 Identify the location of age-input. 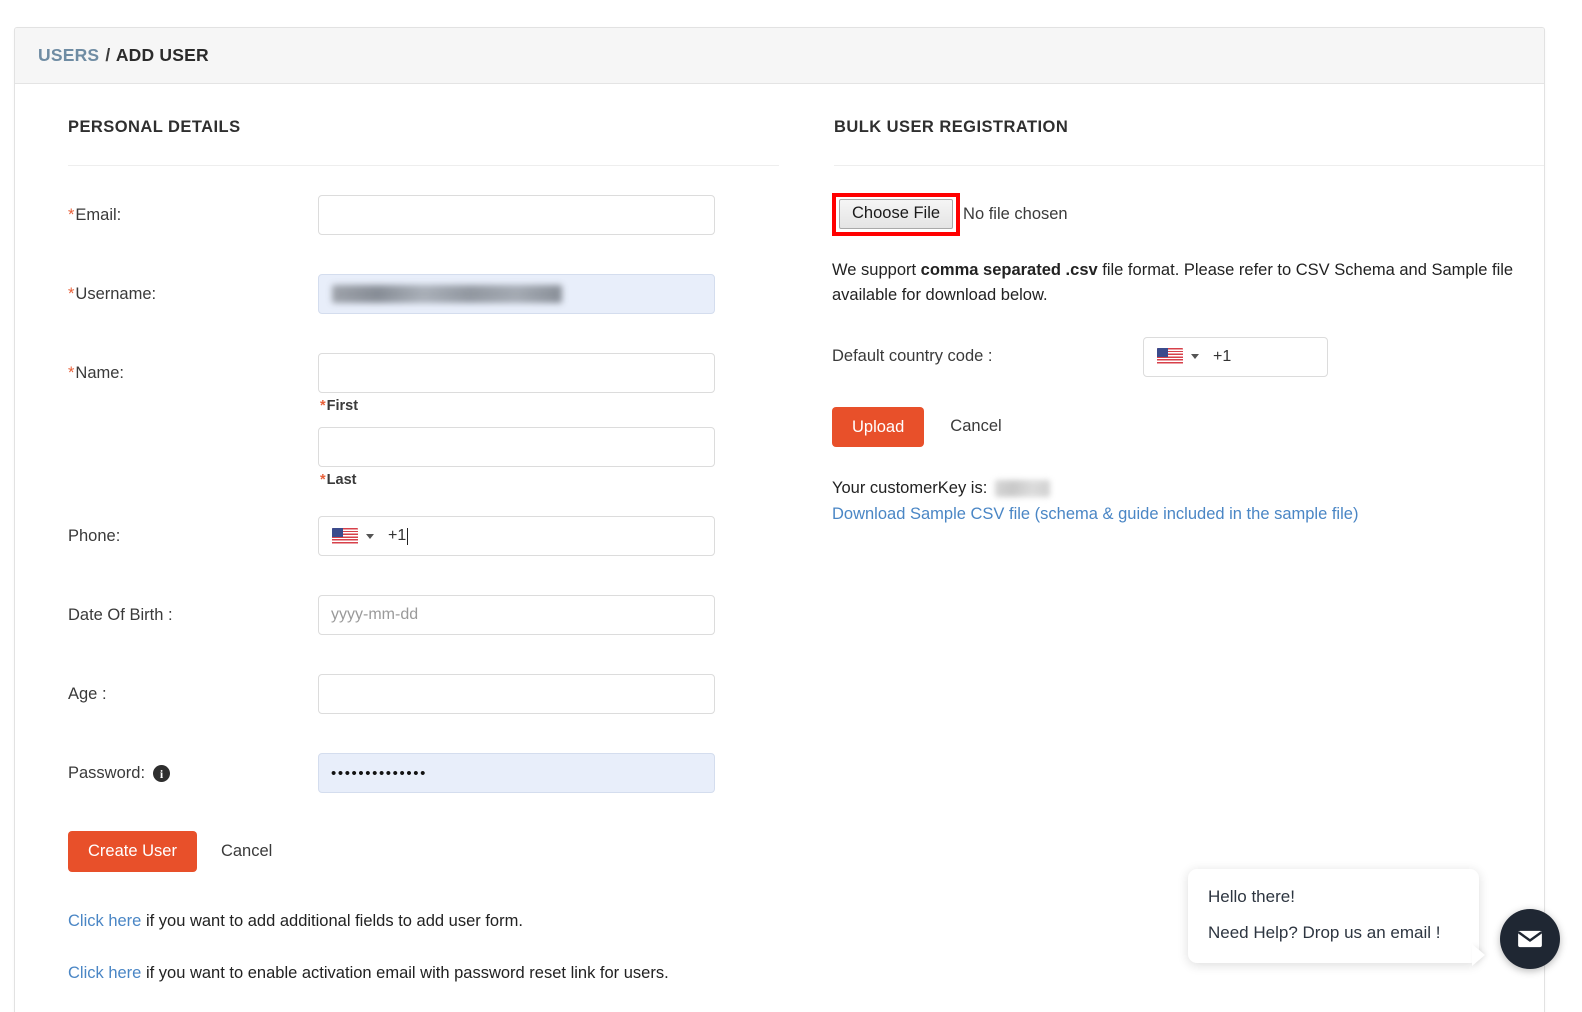
(516, 694).